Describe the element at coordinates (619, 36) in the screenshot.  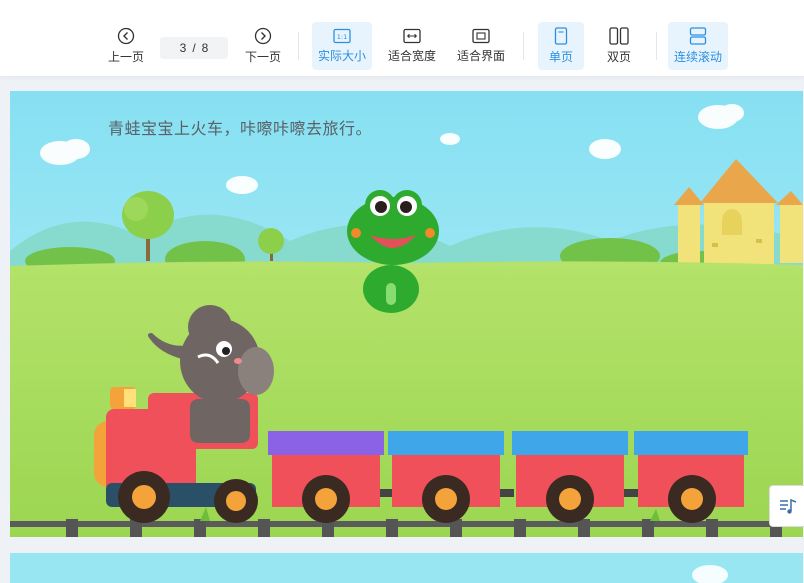
I see `double-page-icon` at that location.